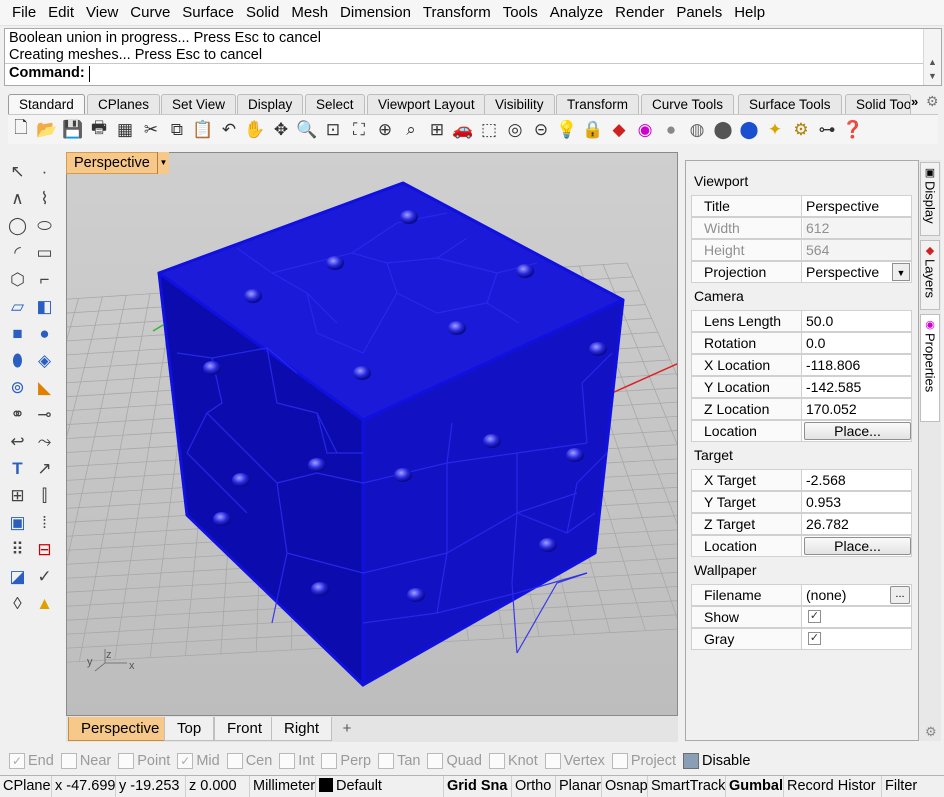  I want to click on select-icon: ⬚, so click(489, 130).